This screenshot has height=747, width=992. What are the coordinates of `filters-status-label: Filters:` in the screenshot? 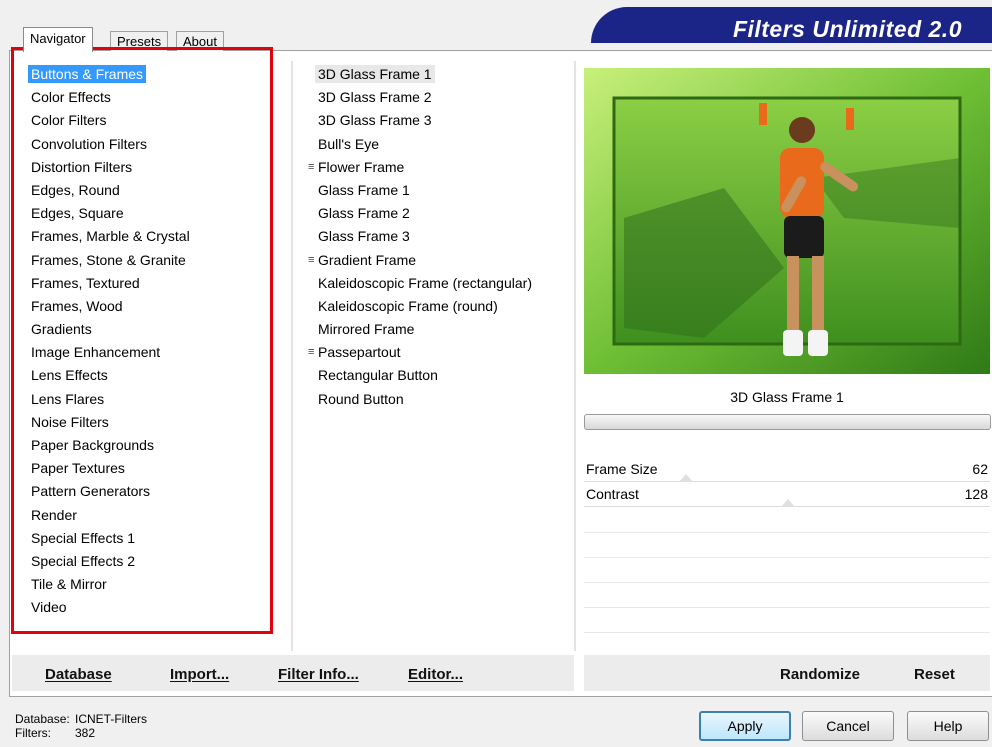 It's located at (33, 733).